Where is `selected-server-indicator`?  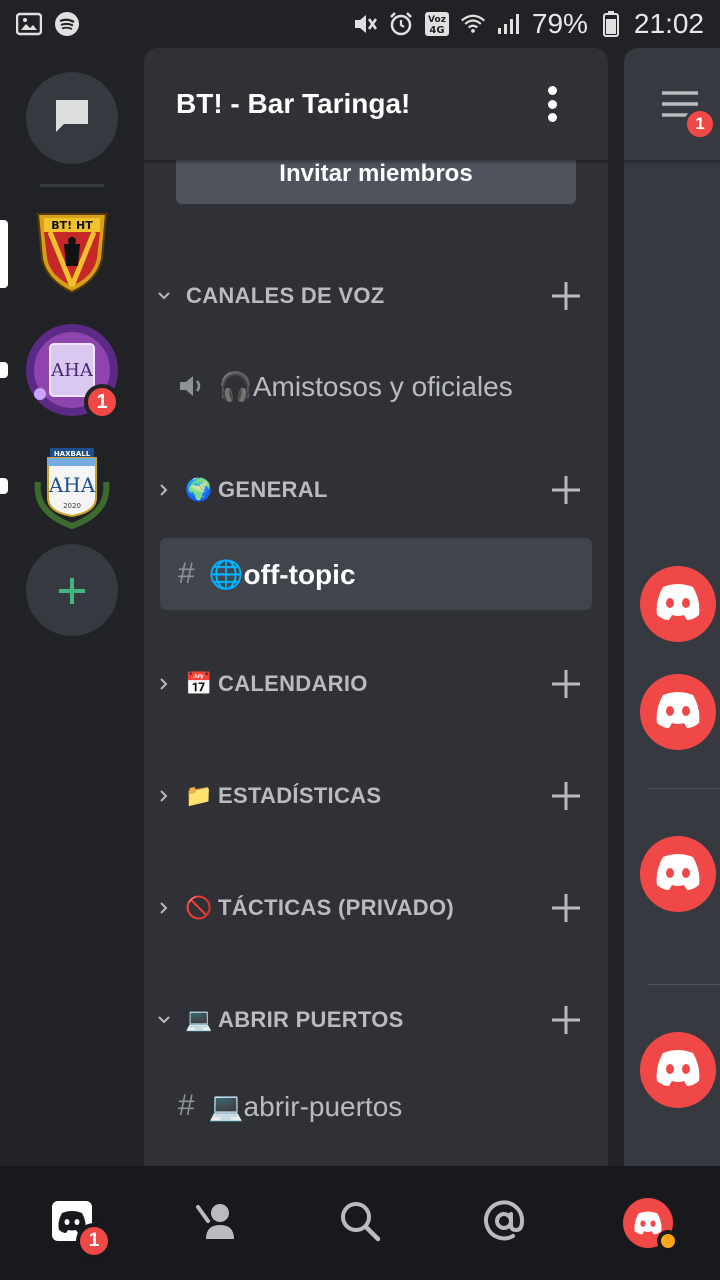
selected-server-indicator is located at coordinates (4, 254).